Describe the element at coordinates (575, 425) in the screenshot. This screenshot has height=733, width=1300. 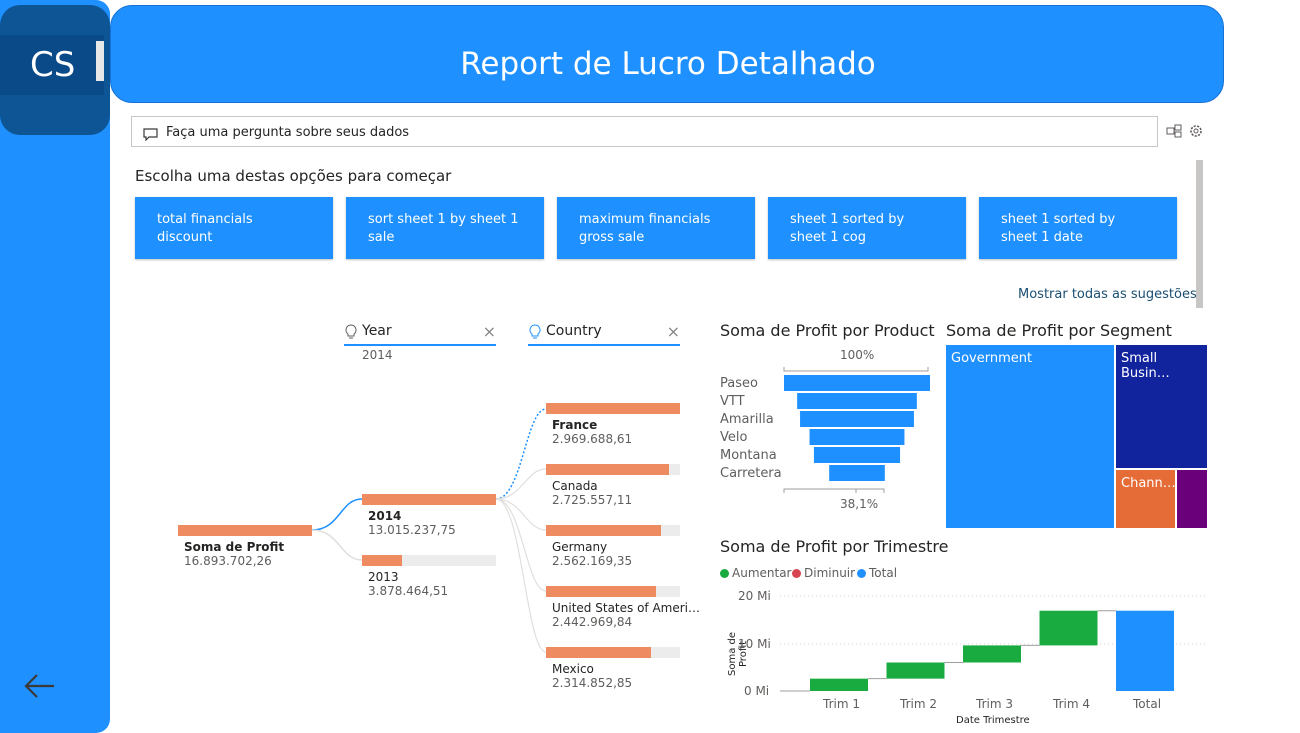
I see `decomp-node-label: France` at that location.